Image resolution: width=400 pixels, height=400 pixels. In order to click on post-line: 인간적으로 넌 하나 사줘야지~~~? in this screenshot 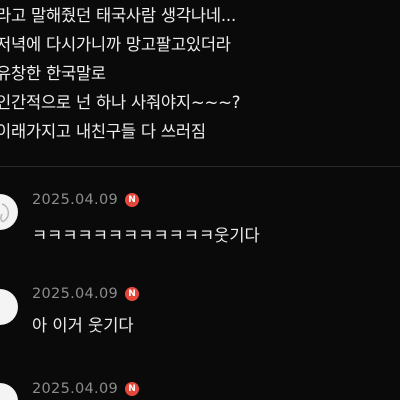, I will do `click(120, 102)`.